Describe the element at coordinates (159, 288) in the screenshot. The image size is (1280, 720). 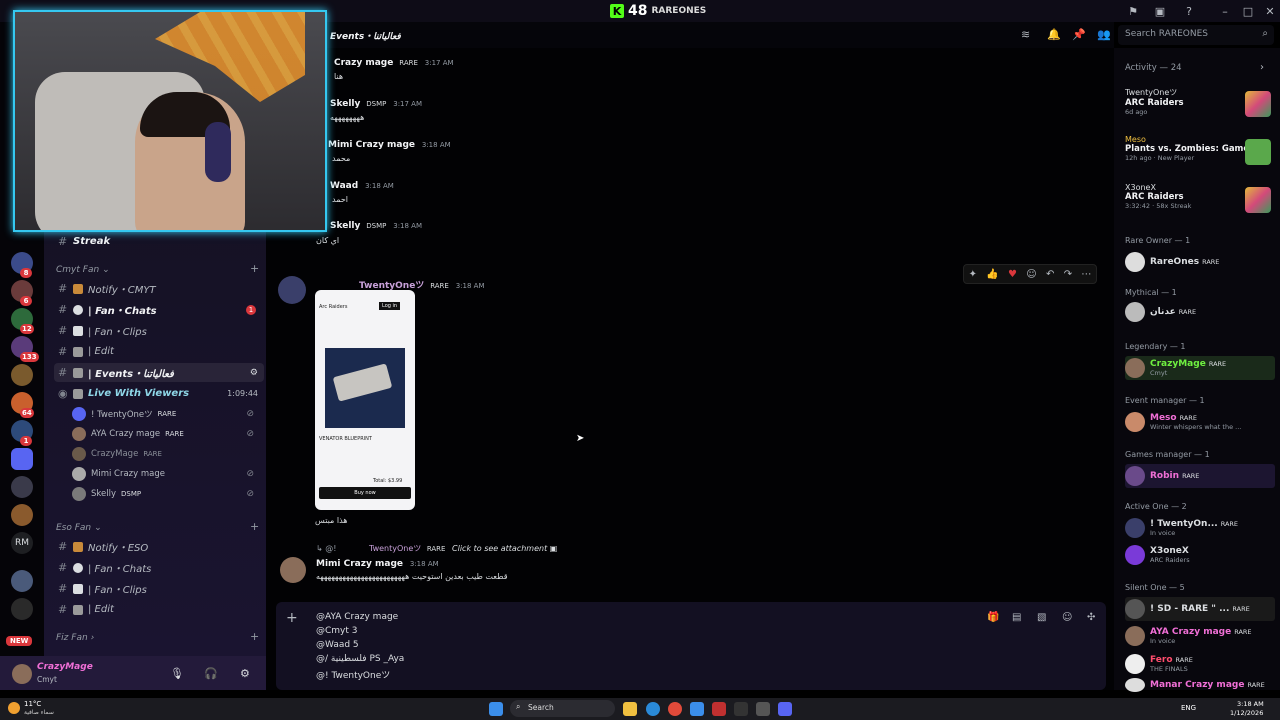
I see `channel-notify-cmyt: # Notify・CMYT` at that location.